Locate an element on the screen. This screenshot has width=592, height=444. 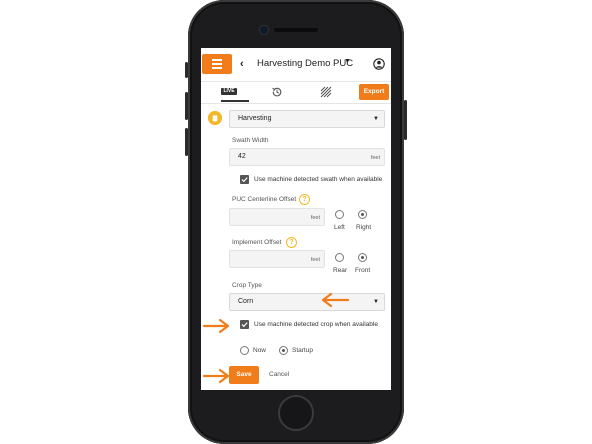
swath-width-value: 42 is located at coordinates (242, 156).